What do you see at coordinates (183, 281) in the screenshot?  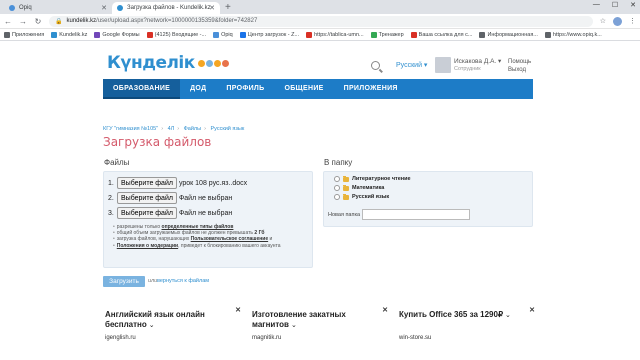 I see `back-to-files-link: вернуться к файлам` at bounding box center [183, 281].